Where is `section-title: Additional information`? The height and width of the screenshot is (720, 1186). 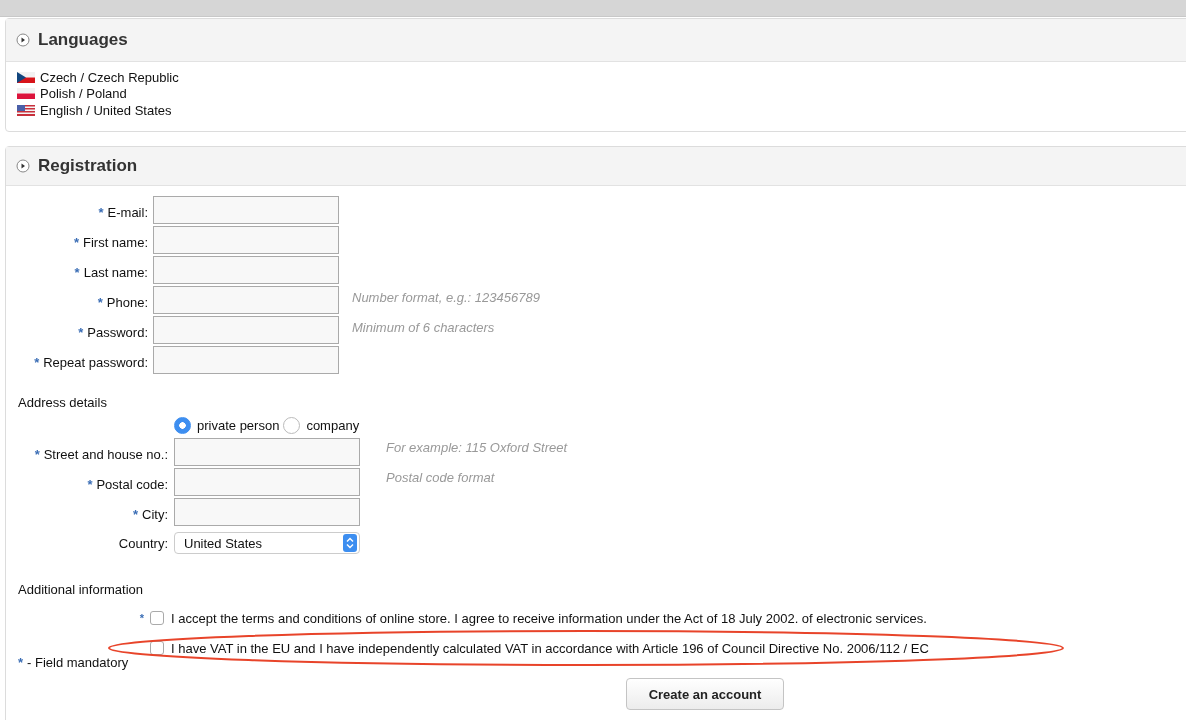 section-title: Additional information is located at coordinates (81, 589).